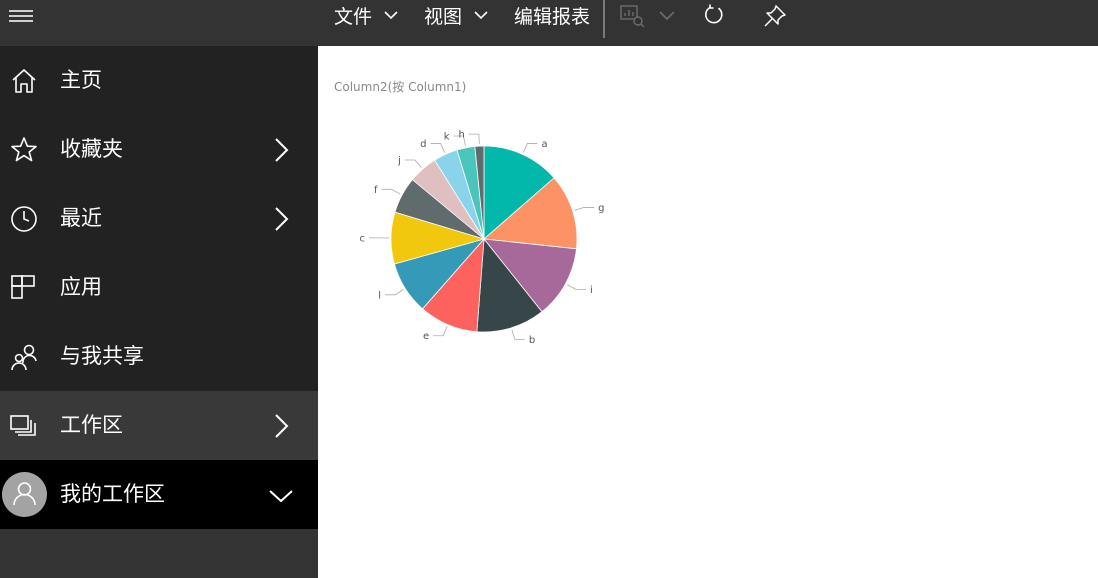 The width and height of the screenshot is (1098, 578). What do you see at coordinates (544, 144) in the screenshot?
I see `slice-label-a: a` at bounding box center [544, 144].